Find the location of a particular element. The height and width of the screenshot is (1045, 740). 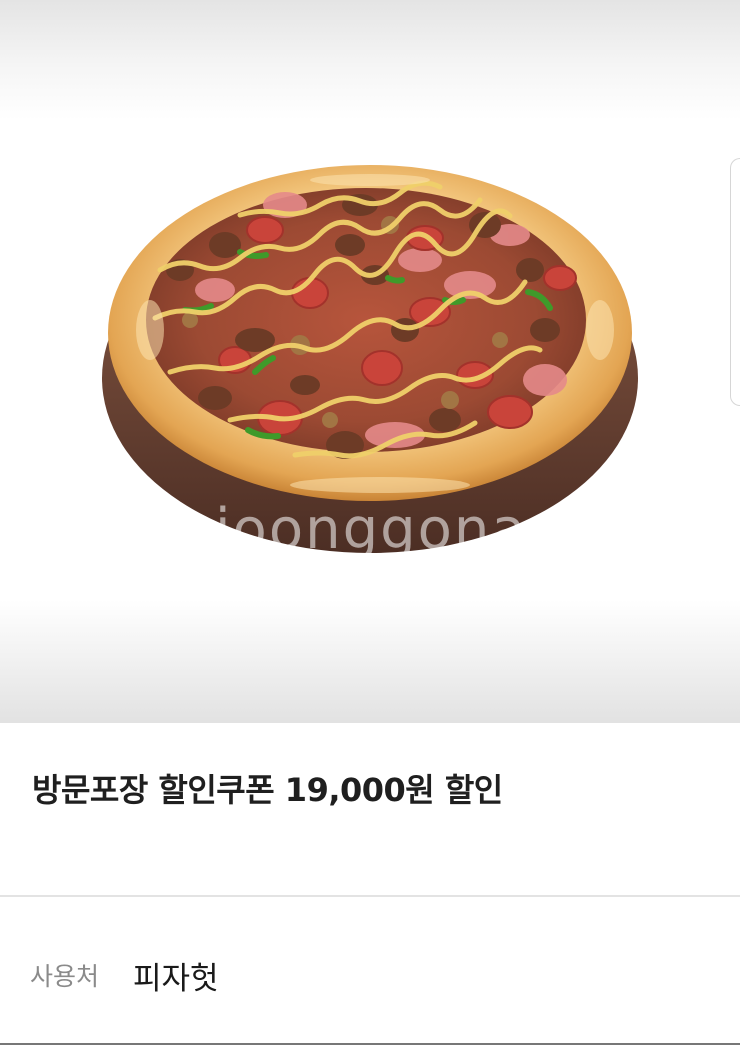

coupon-title: 방문포장 할인쿠폰 19,000원 할인 is located at coordinates (267, 790).